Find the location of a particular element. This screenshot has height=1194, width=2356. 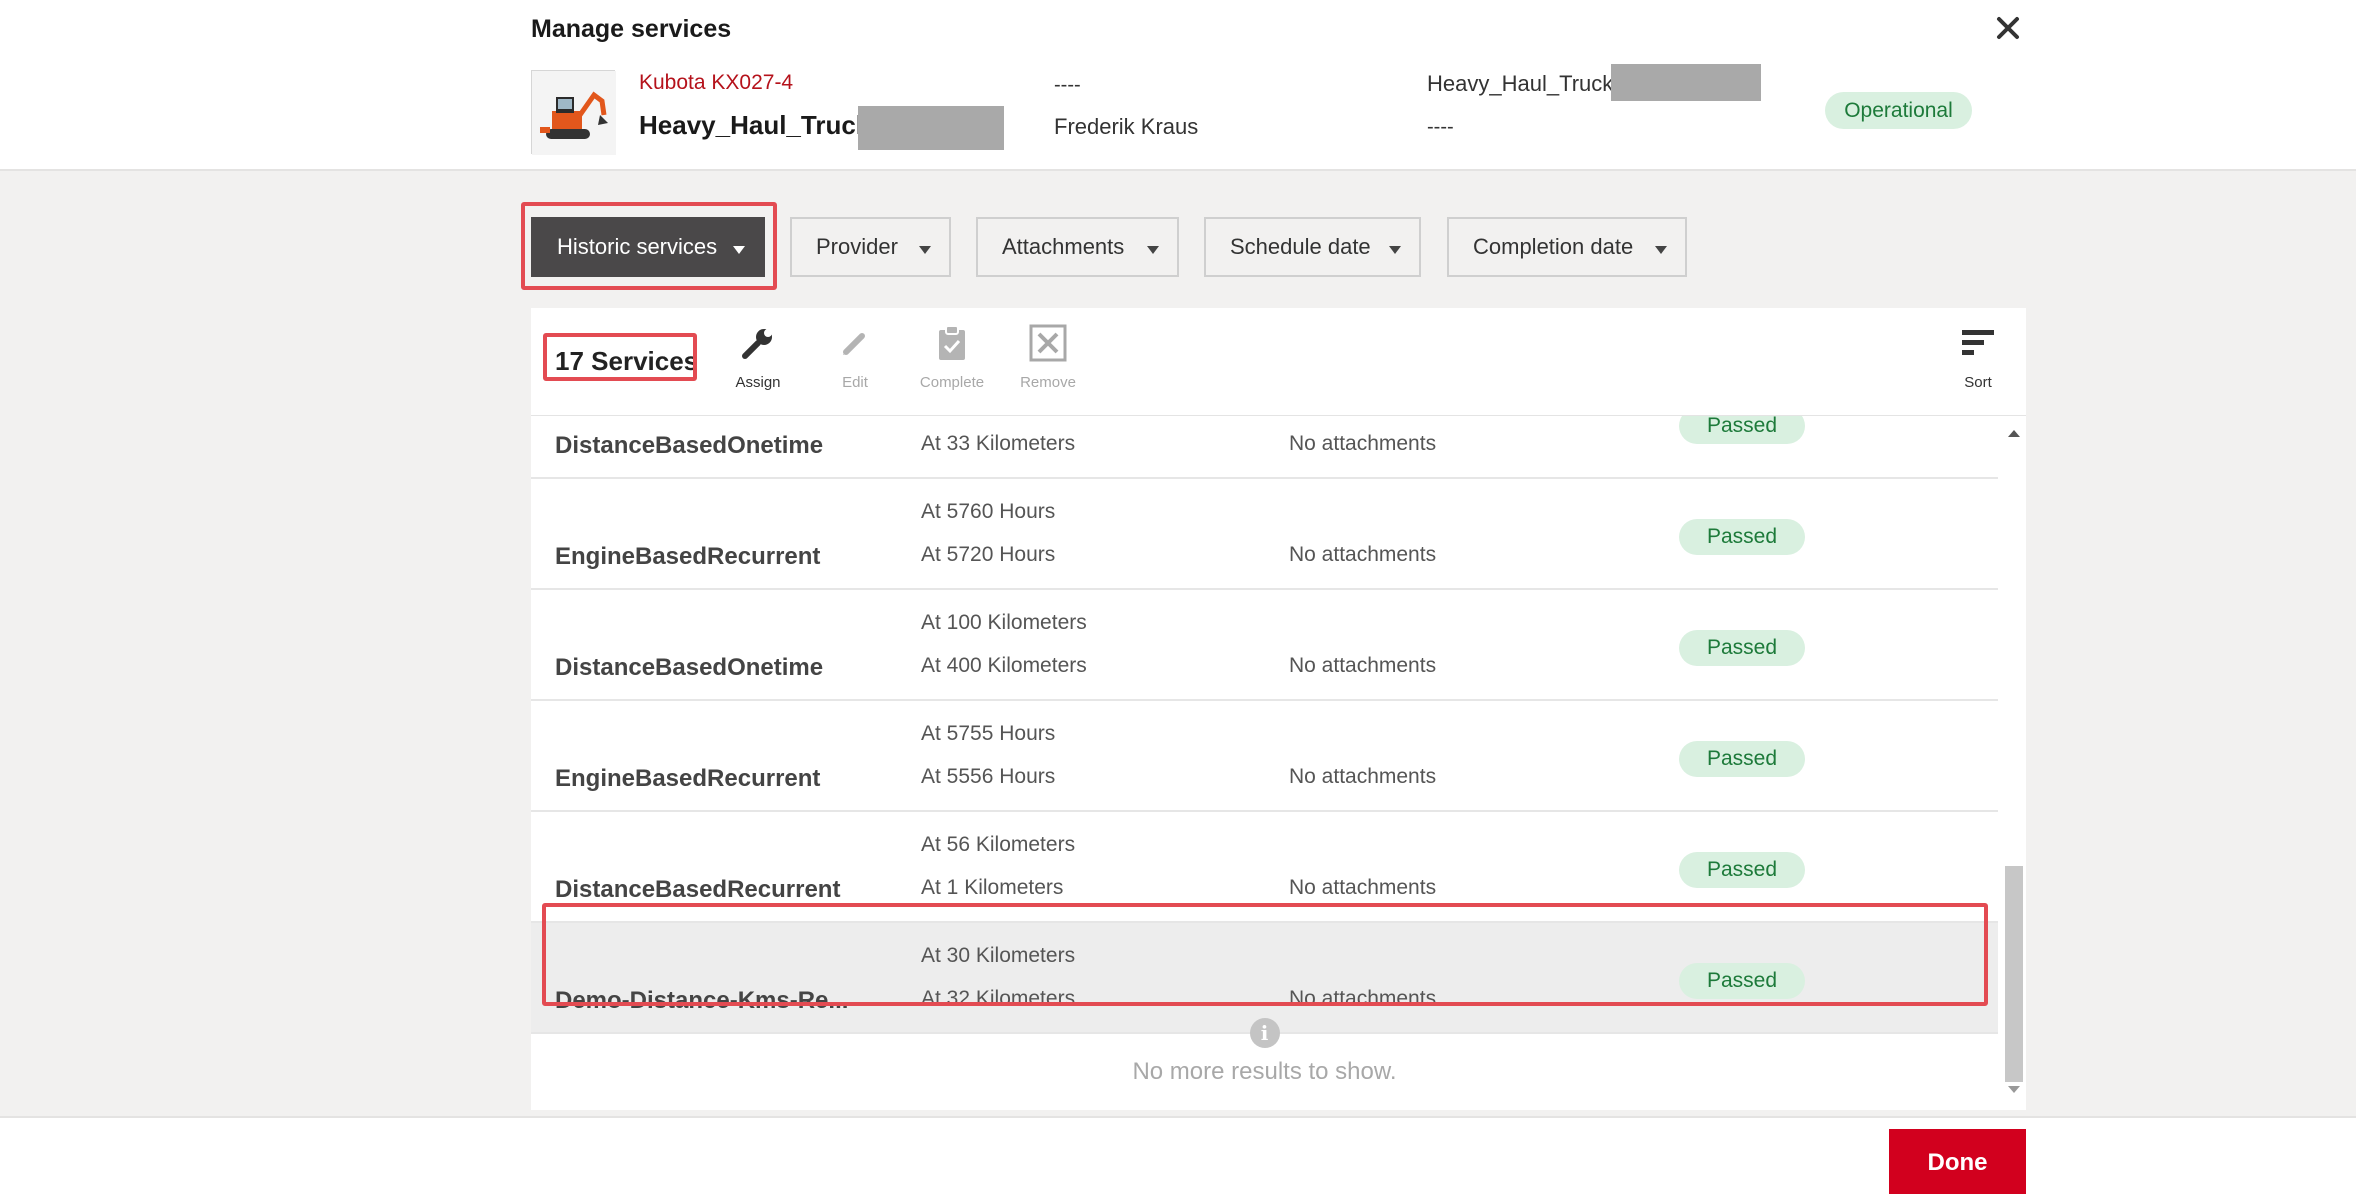

filter-provider: Provider is located at coordinates (870, 247).